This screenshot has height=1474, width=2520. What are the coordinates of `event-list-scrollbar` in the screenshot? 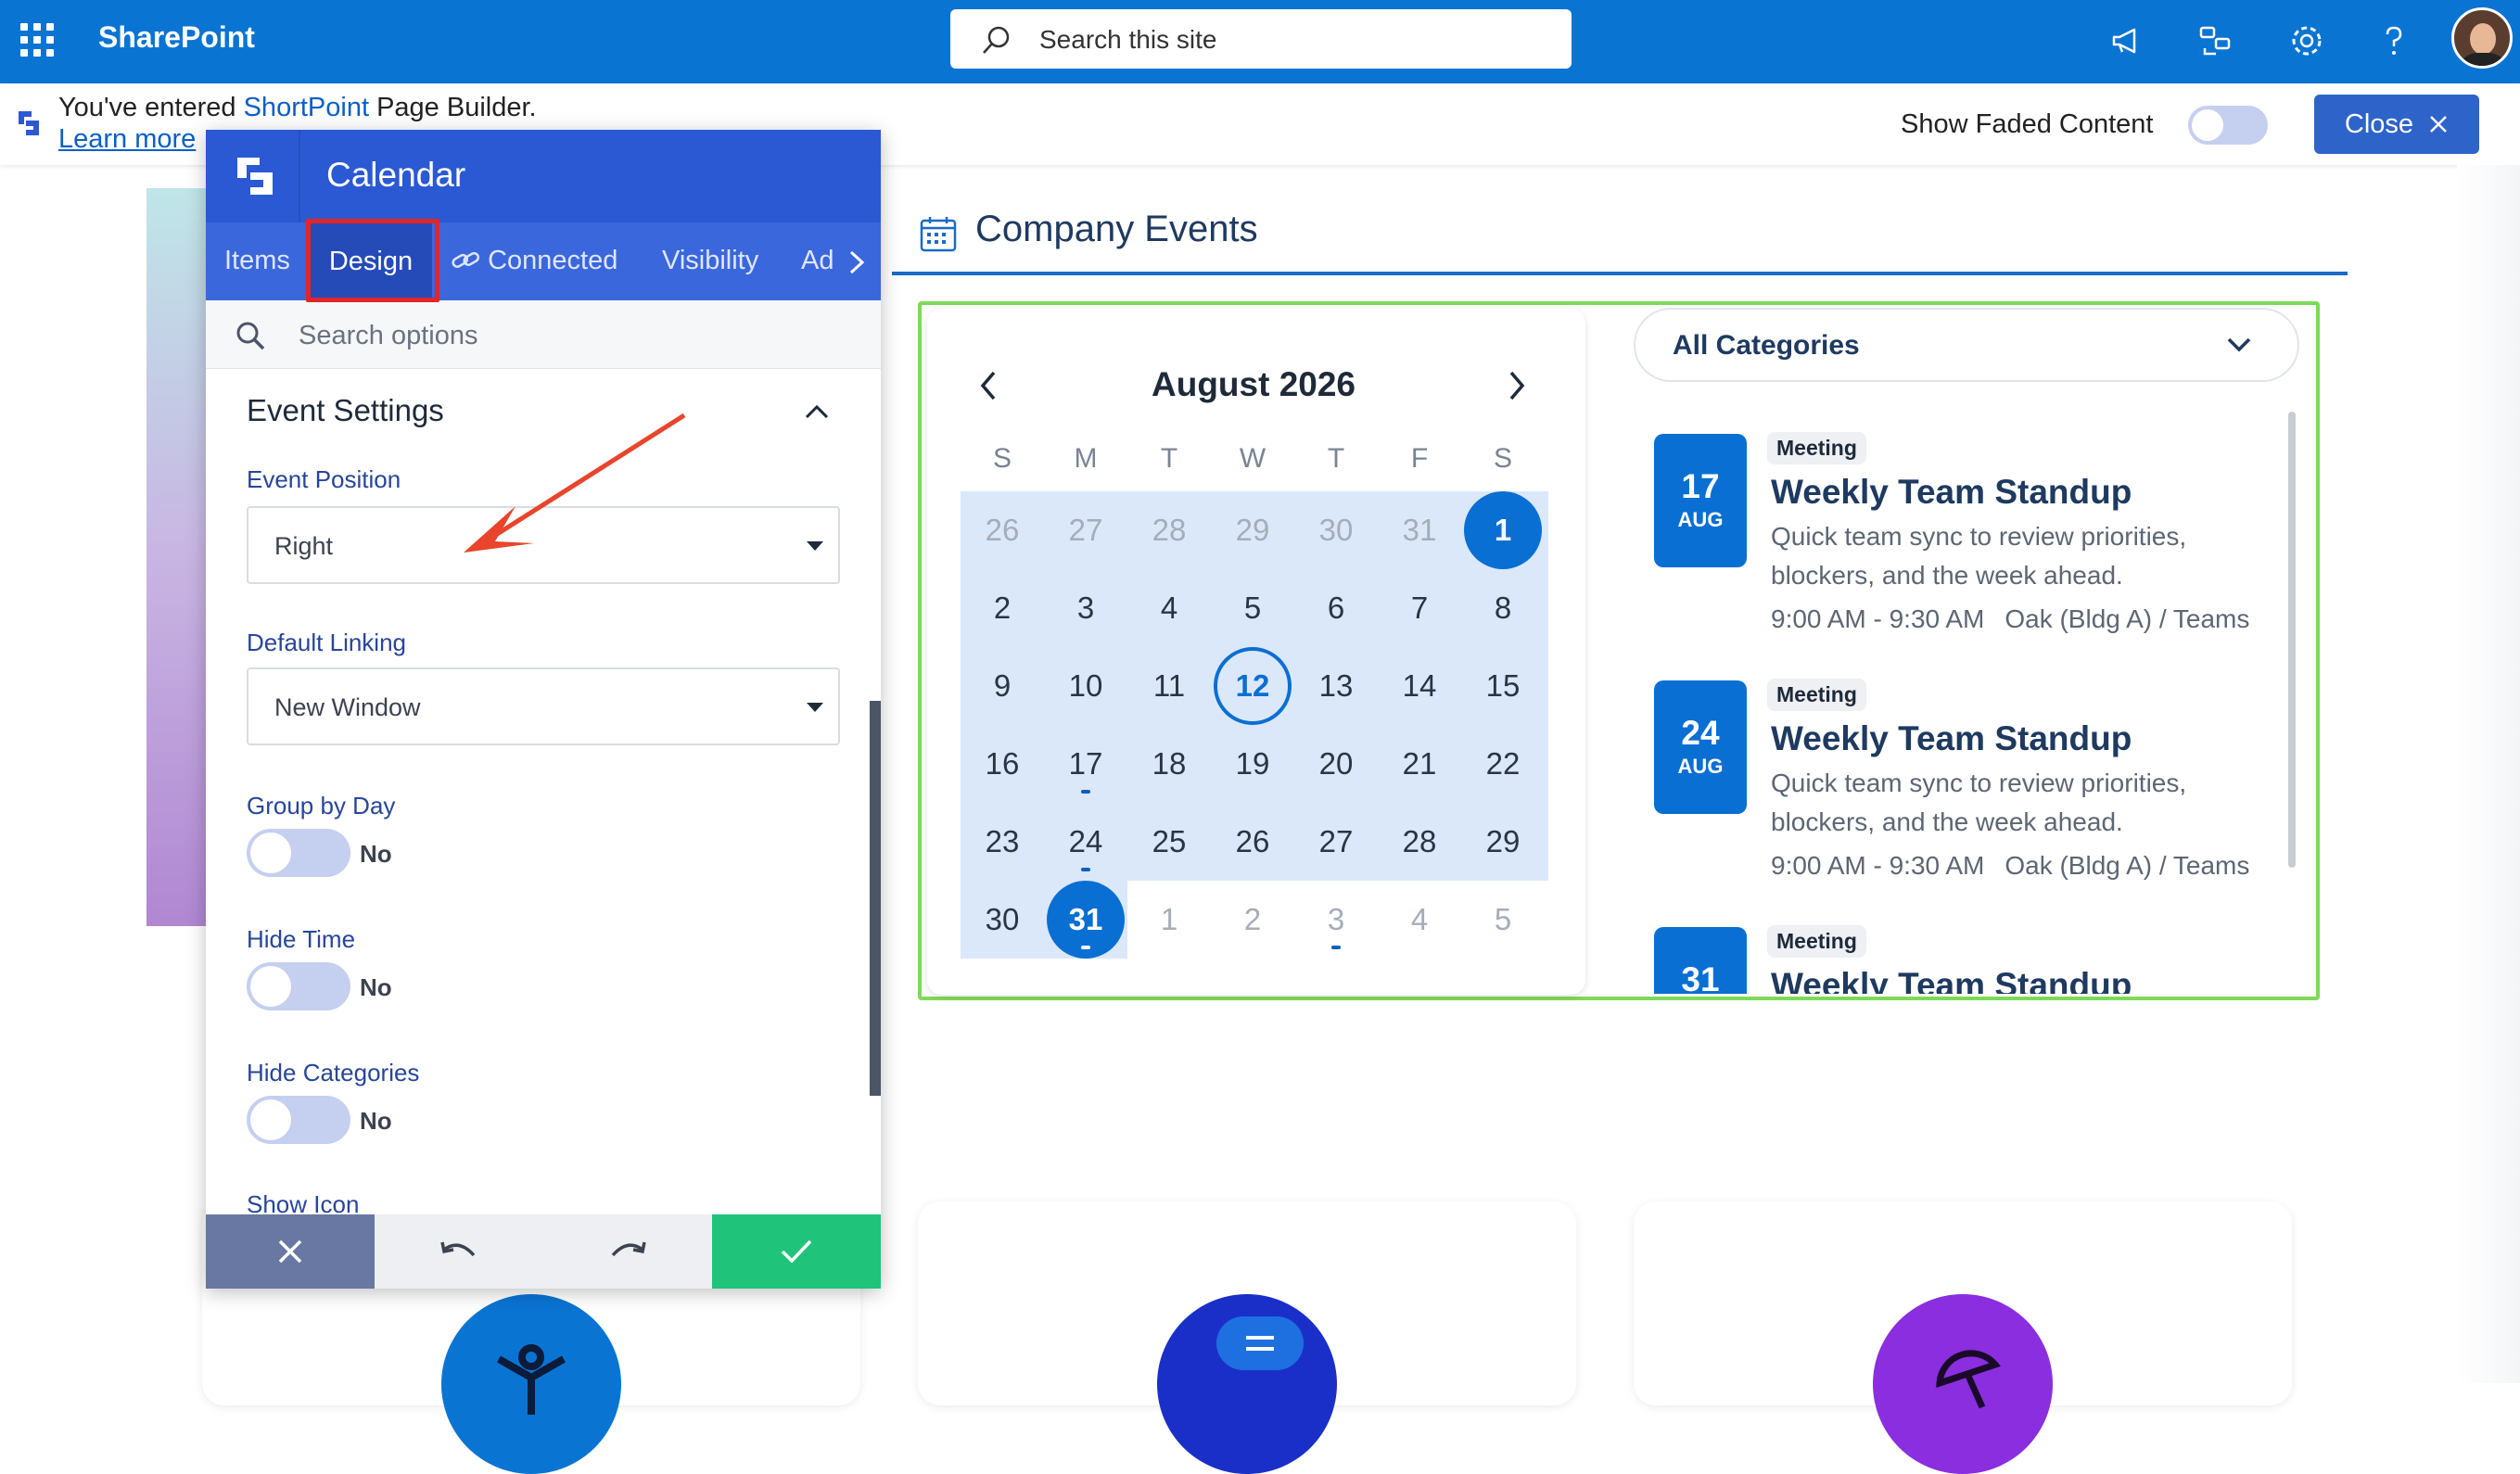 It's located at (2292, 640).